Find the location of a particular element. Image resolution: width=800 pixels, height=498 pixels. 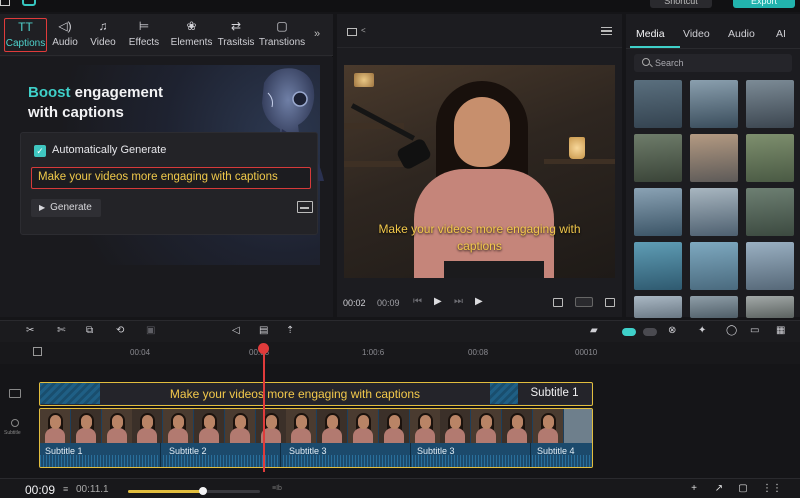

next-frame-icon: ⏭ is located at coordinates (458, 301).